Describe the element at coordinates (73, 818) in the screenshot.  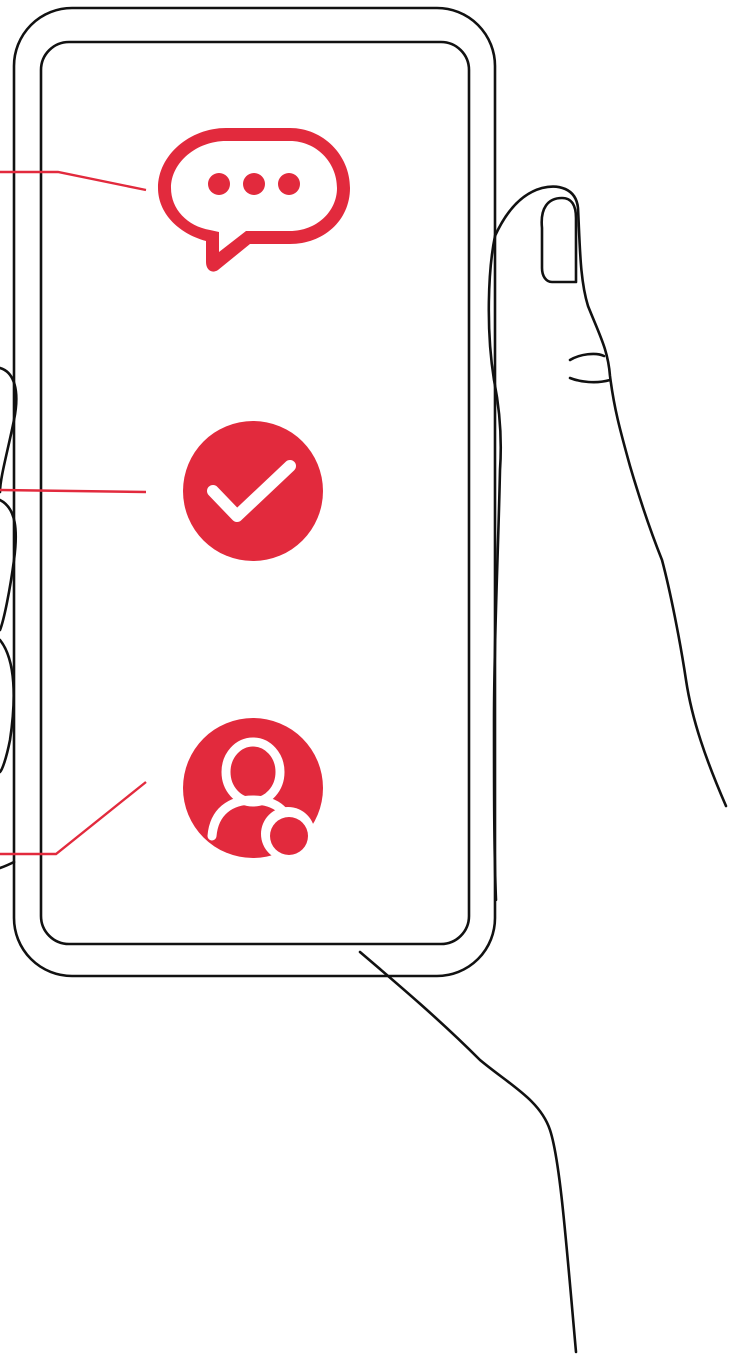
I see `callout-line-user` at that location.